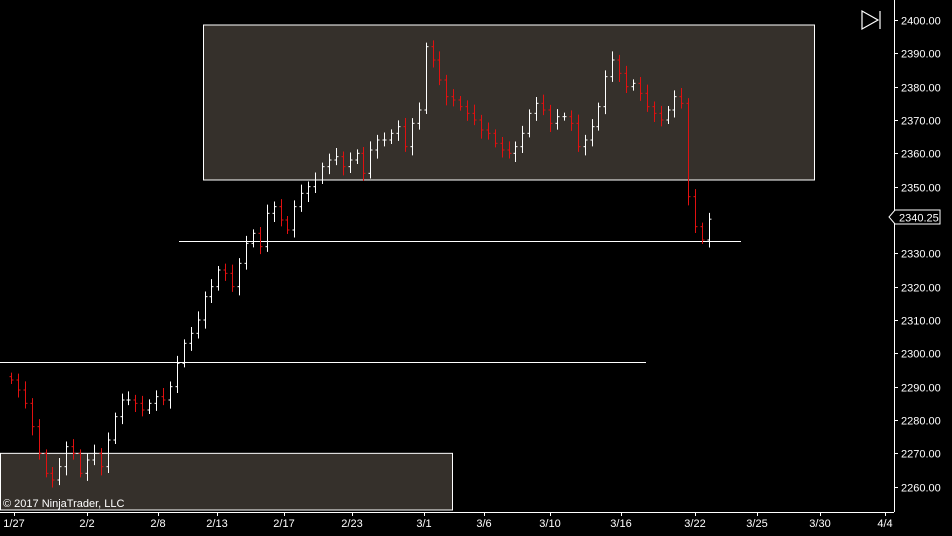 This screenshot has height=536, width=952. I want to click on x-tick-label: 3/22, so click(694, 524).